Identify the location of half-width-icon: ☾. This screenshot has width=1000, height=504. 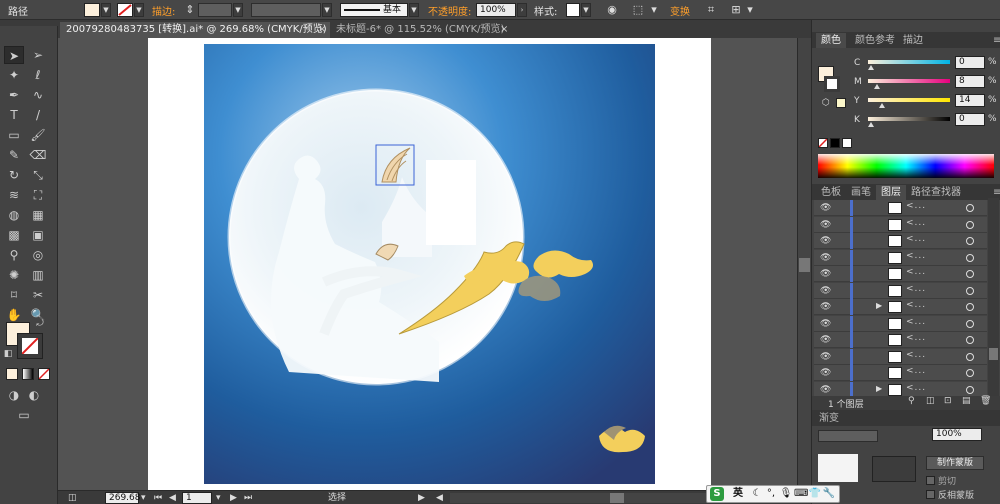
(757, 494).